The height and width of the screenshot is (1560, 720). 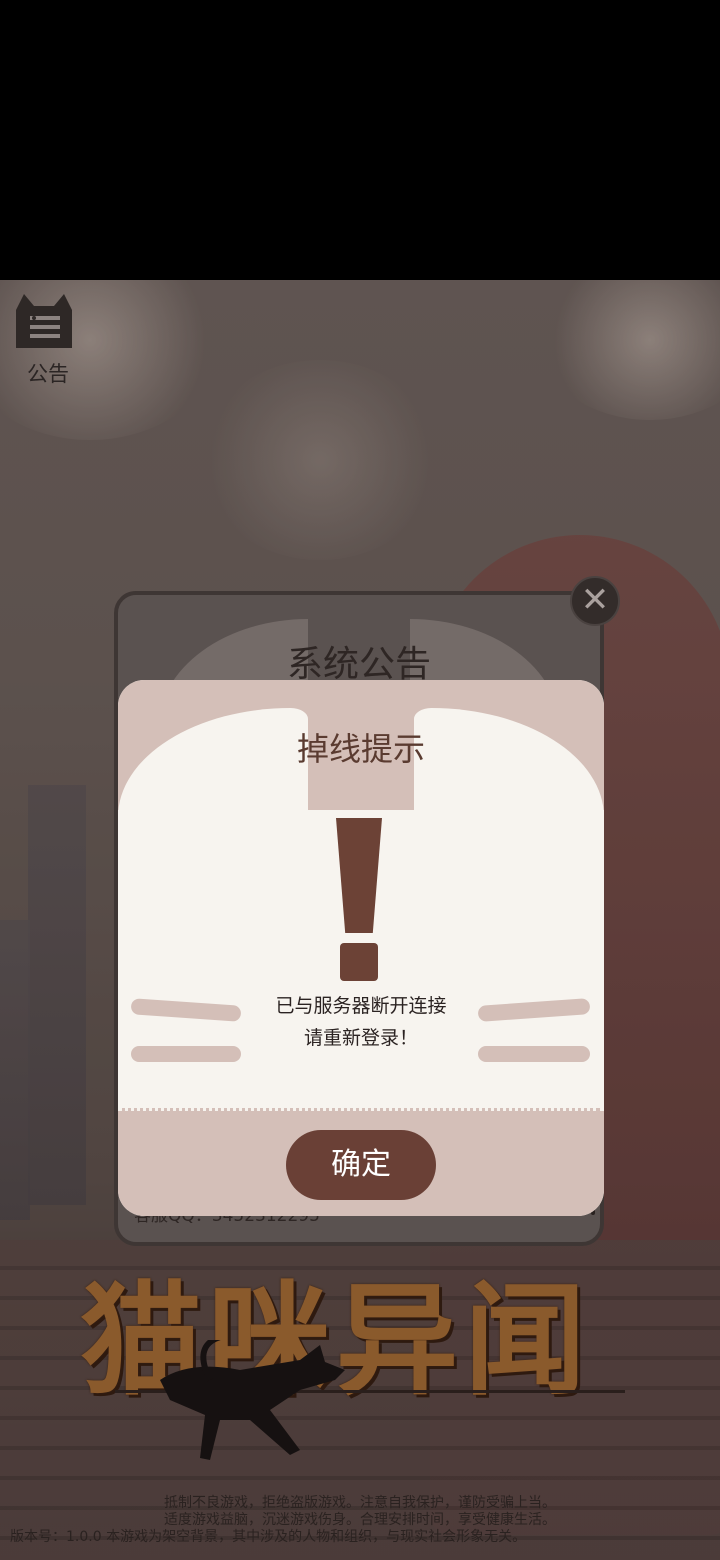 What do you see at coordinates (361, 1165) in the screenshot?
I see `confirm-button: 确定` at bounding box center [361, 1165].